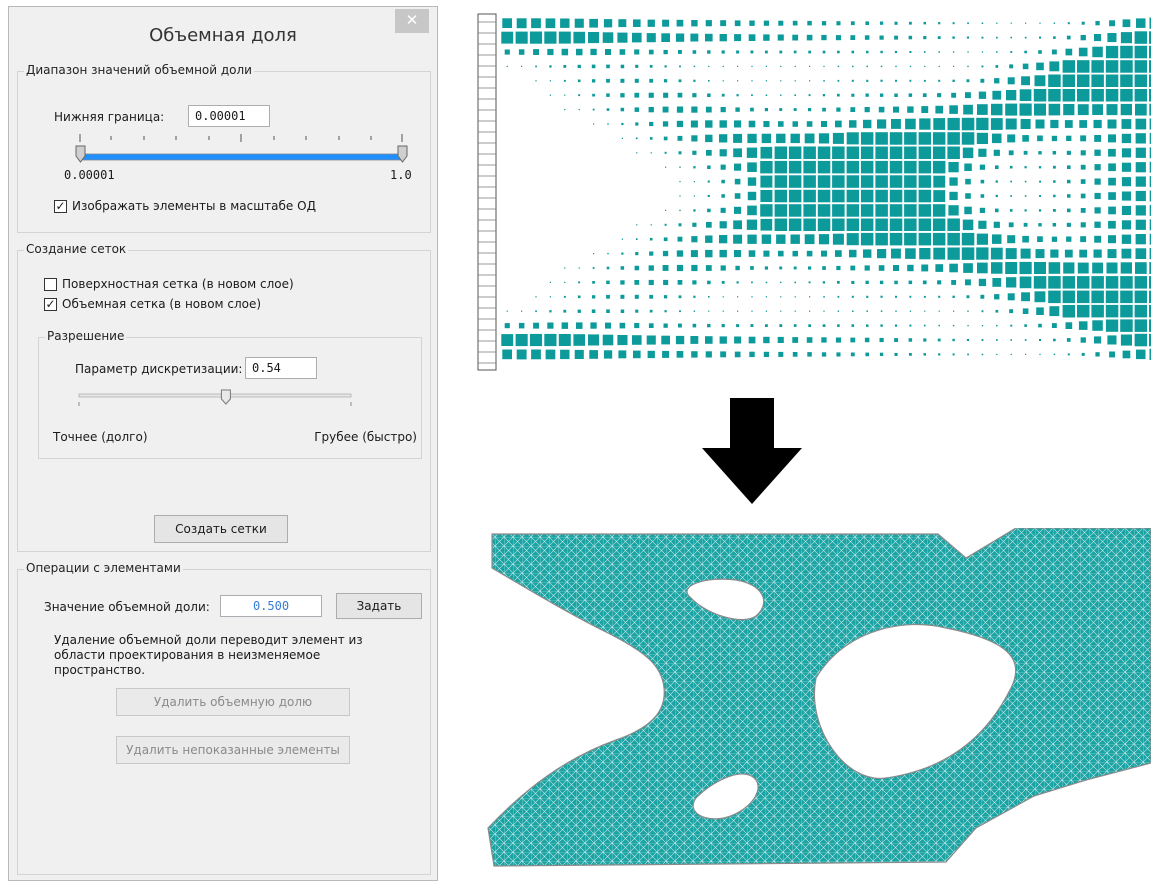  I want to click on elements-group-legend: Операции с элементами, so click(103, 568).